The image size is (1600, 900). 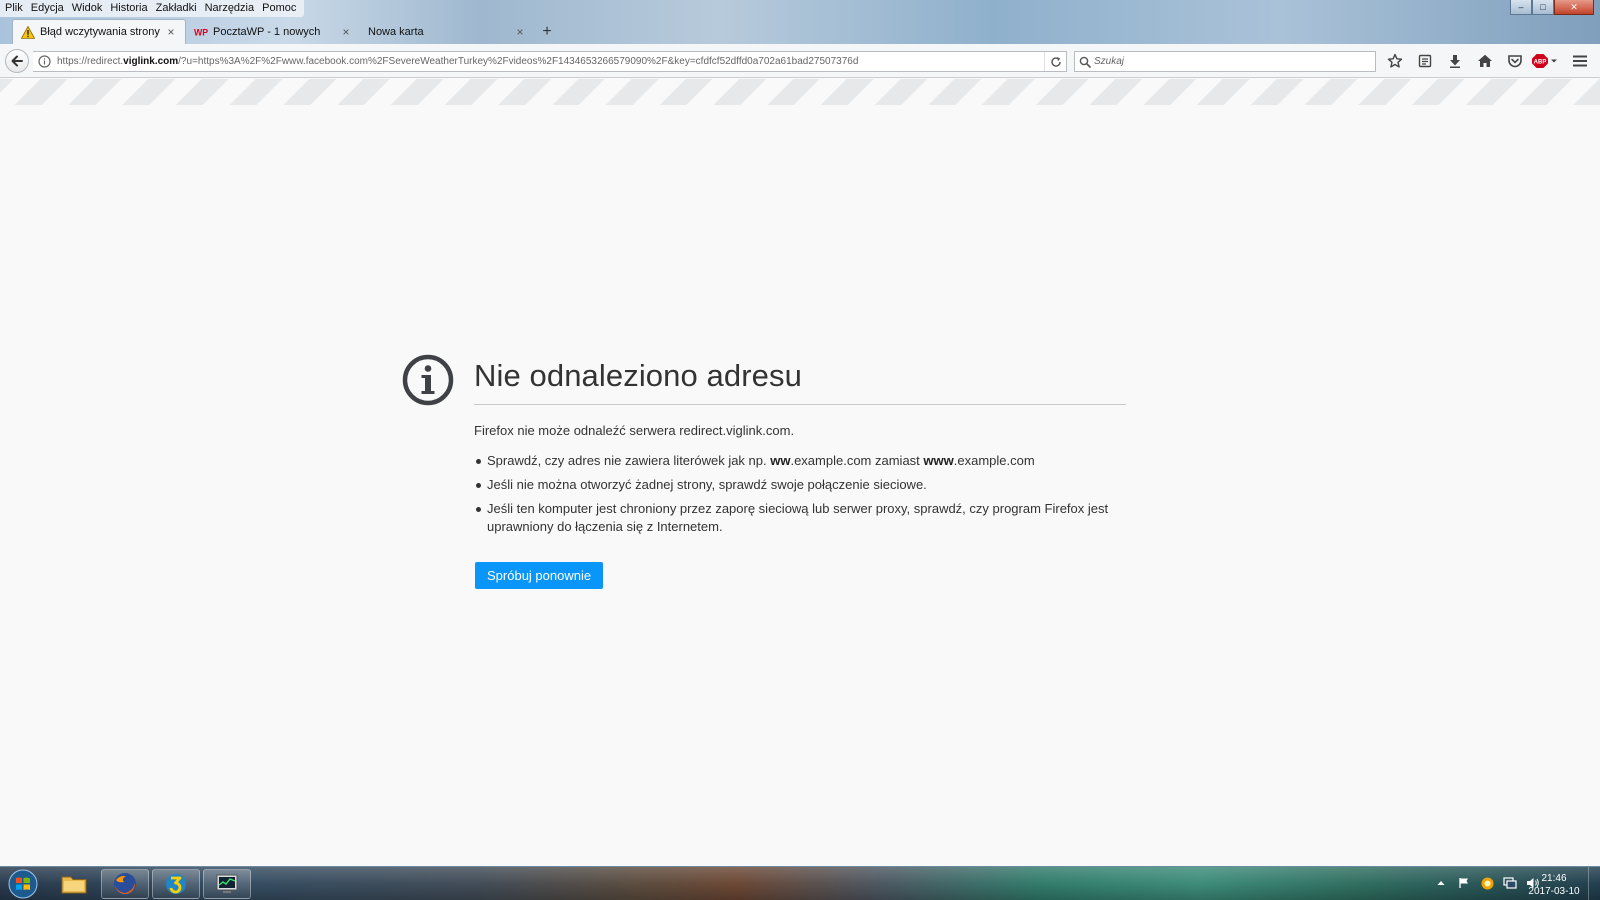 I want to click on hamburger-menu-icon, so click(x=1580, y=61).